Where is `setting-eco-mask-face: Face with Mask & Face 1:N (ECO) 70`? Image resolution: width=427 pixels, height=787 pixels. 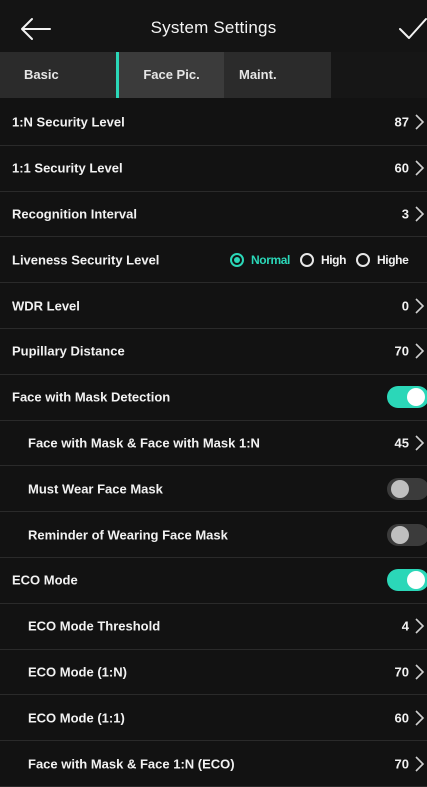 setting-eco-mask-face: Face with Mask & Face 1:N (ECO) 70 is located at coordinates (213, 764).